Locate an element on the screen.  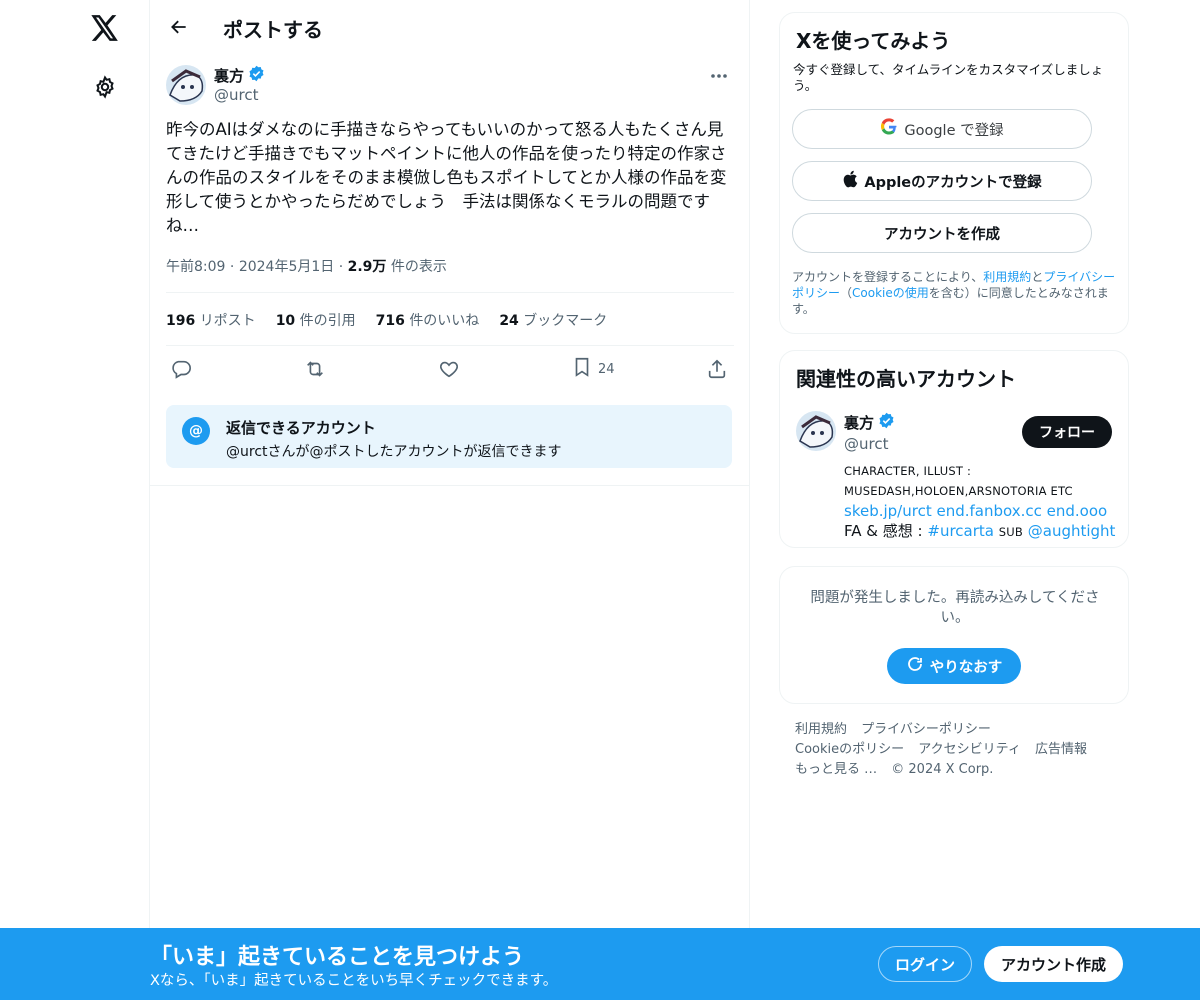
related-account-name-text: 裏方 is located at coordinates (859, 423).